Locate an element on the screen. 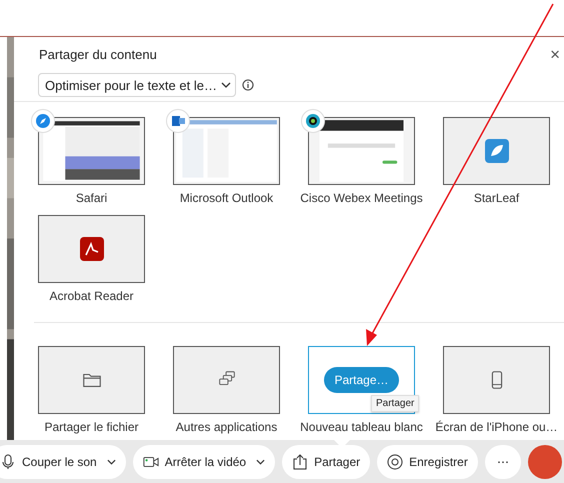  info-icon is located at coordinates (248, 85).